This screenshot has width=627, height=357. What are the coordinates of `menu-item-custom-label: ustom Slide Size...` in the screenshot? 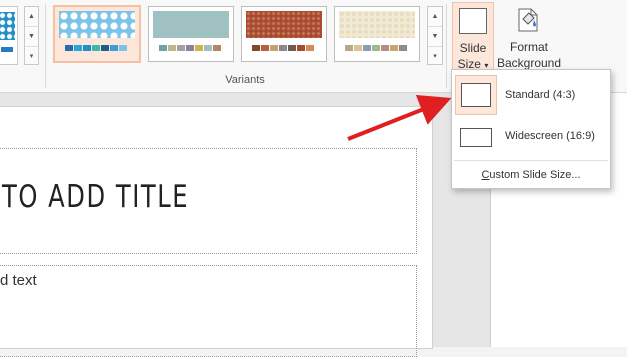 It's located at (535, 175).